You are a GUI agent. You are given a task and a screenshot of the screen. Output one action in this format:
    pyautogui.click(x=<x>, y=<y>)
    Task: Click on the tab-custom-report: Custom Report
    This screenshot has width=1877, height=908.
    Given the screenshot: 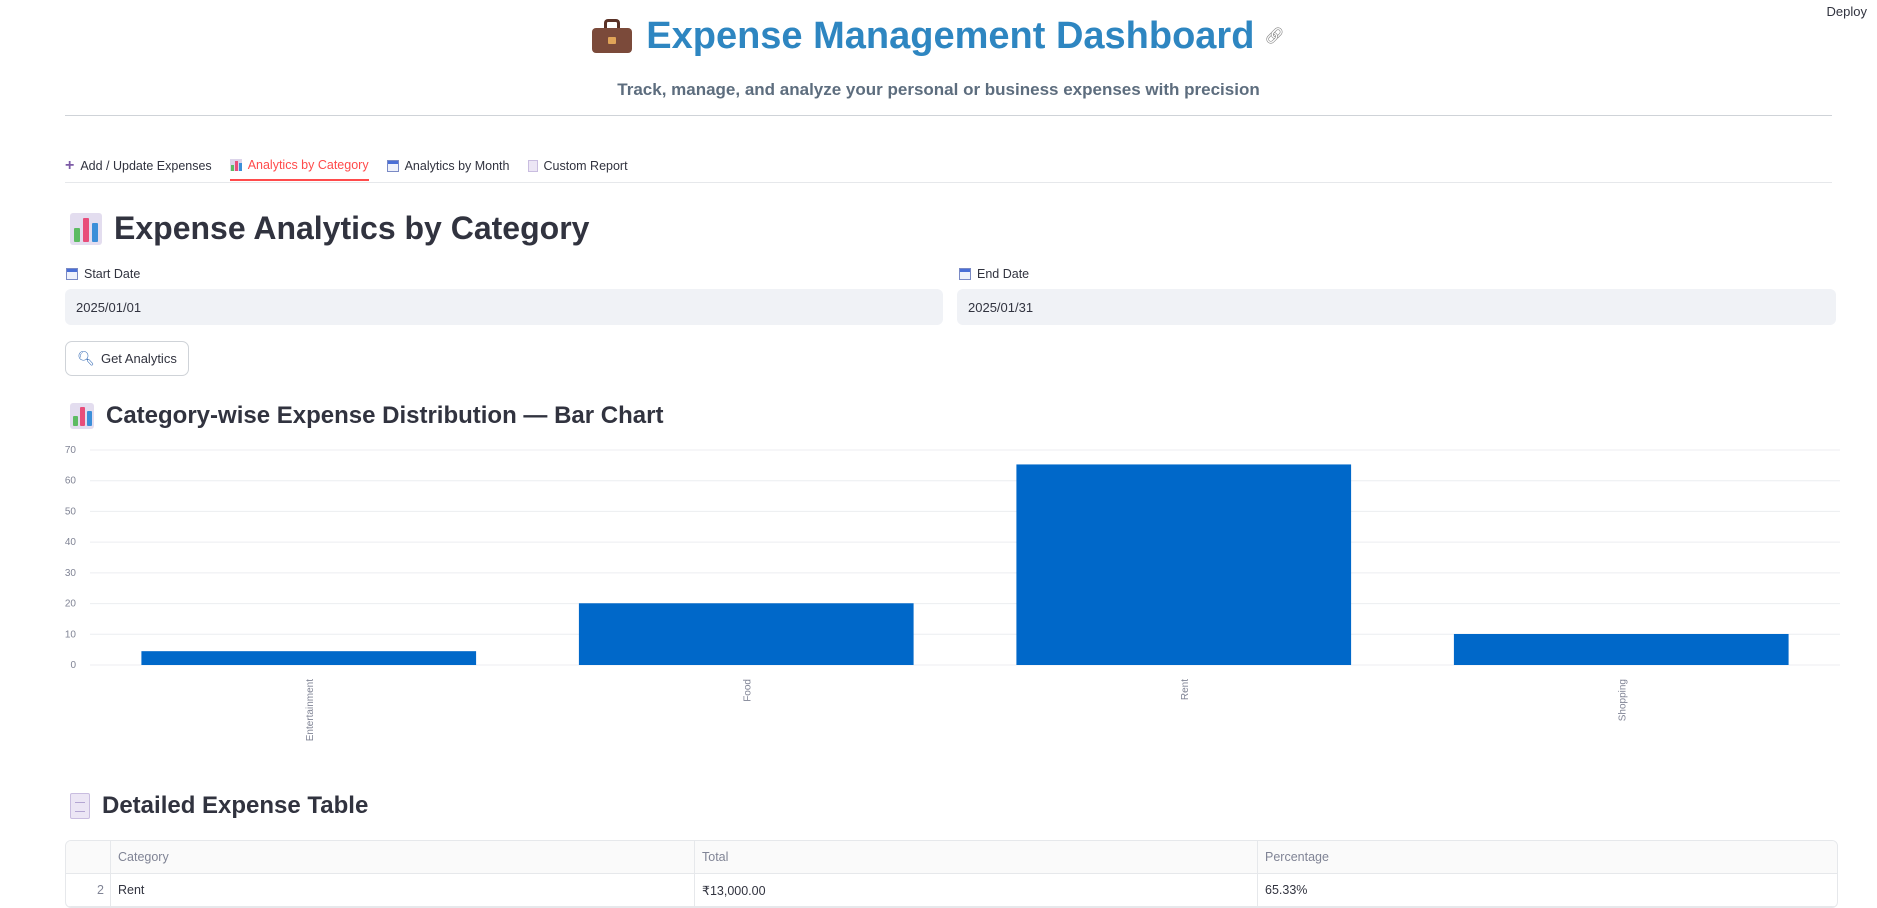 What is the action you would take?
    pyautogui.click(x=577, y=165)
    